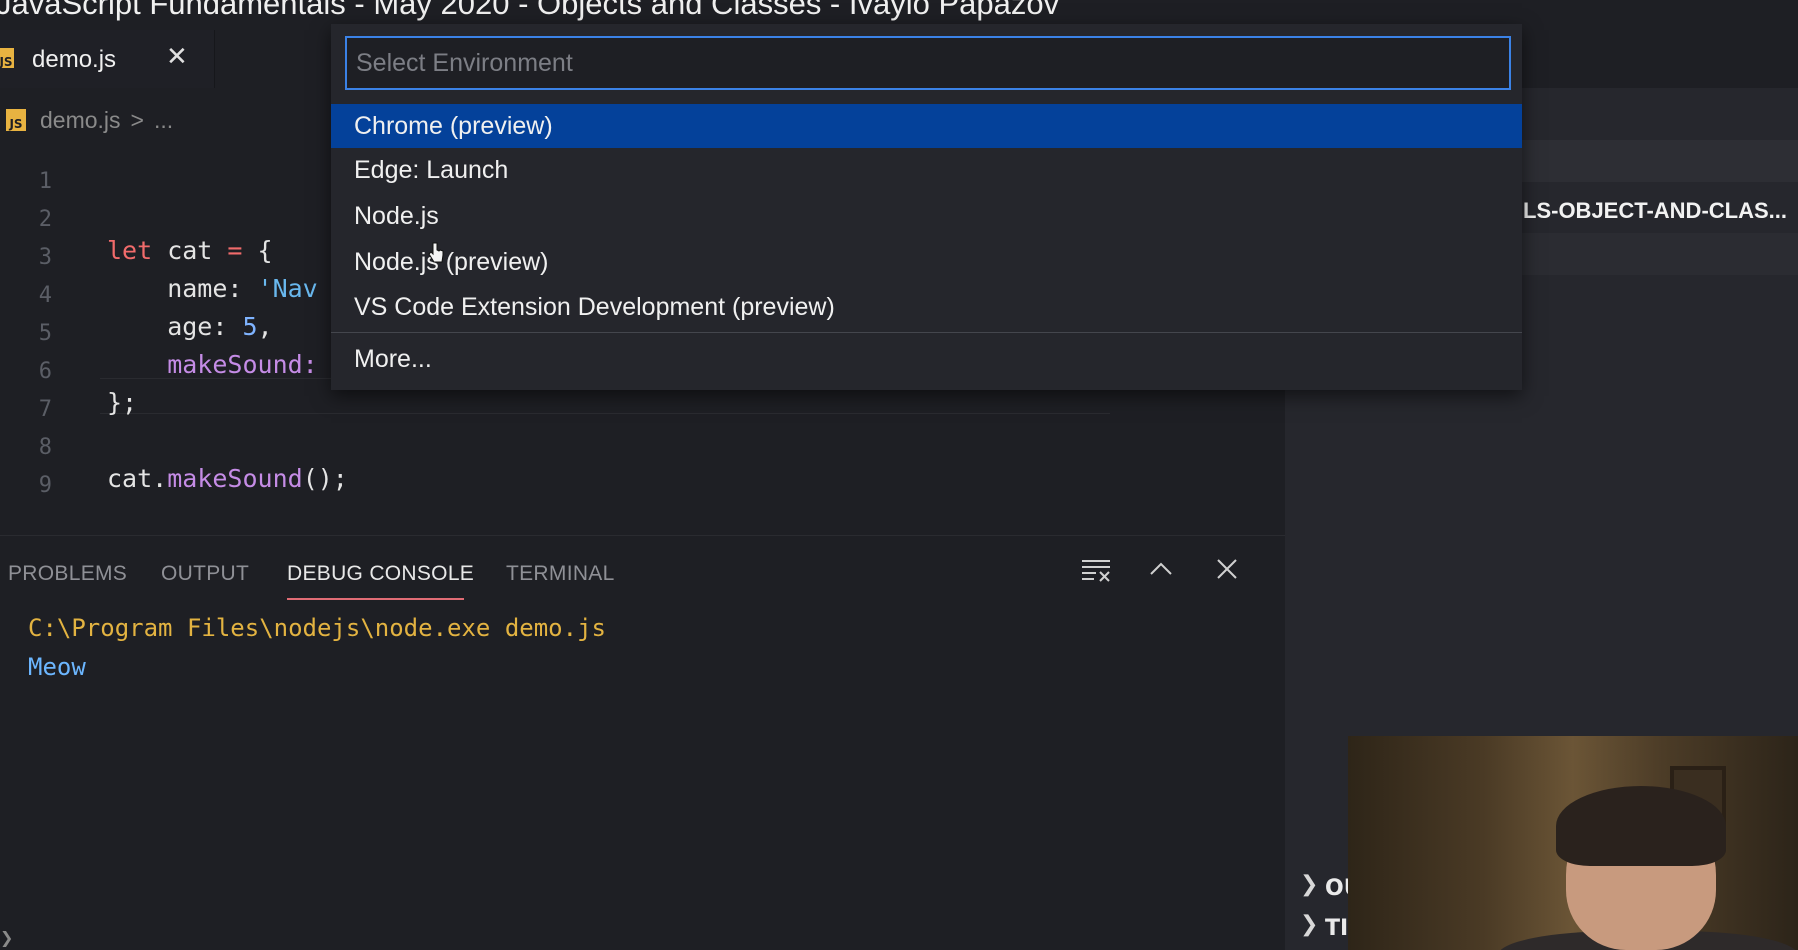 The image size is (1798, 950). I want to click on clear-console-icon-svg, so click(1096, 571).